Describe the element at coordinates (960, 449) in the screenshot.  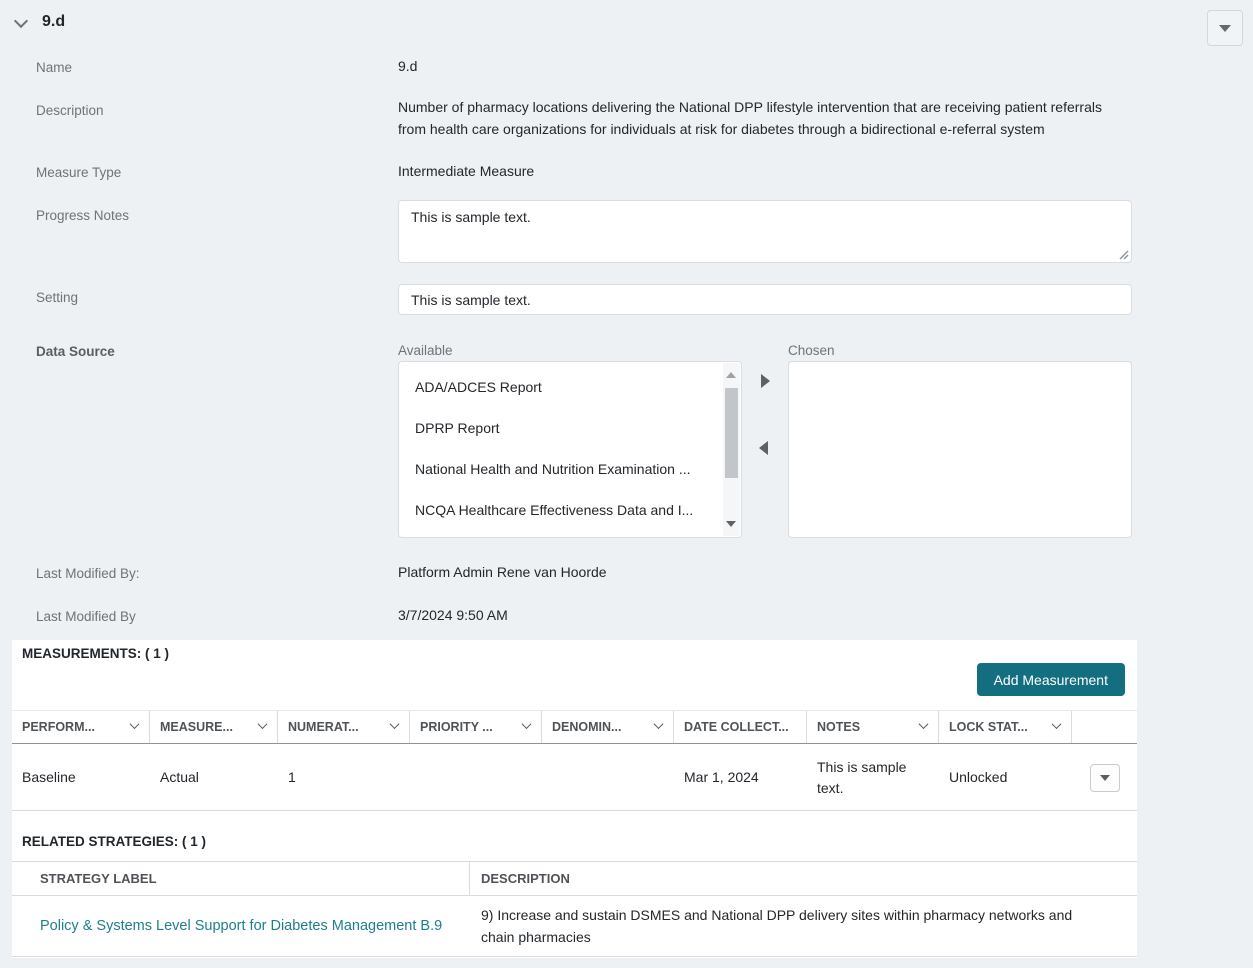
I see `chosen-listbox` at that location.